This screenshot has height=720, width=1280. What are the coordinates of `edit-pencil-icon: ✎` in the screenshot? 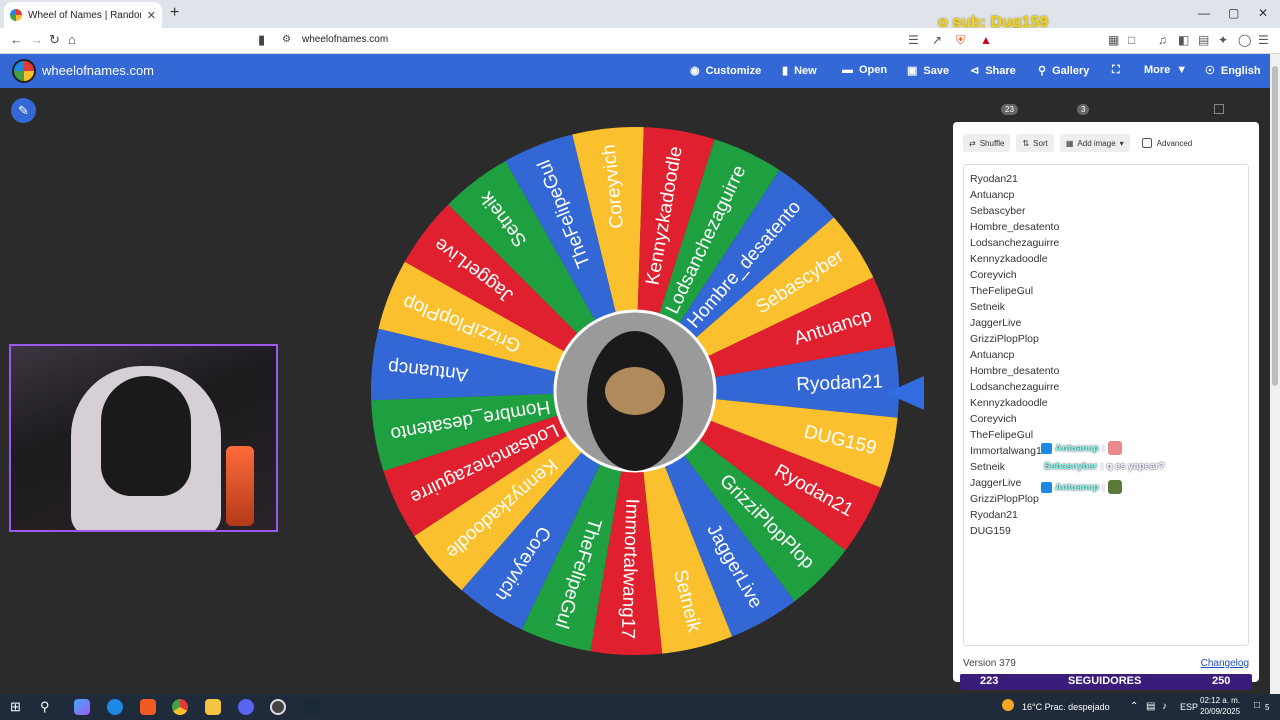 It's located at (23, 110).